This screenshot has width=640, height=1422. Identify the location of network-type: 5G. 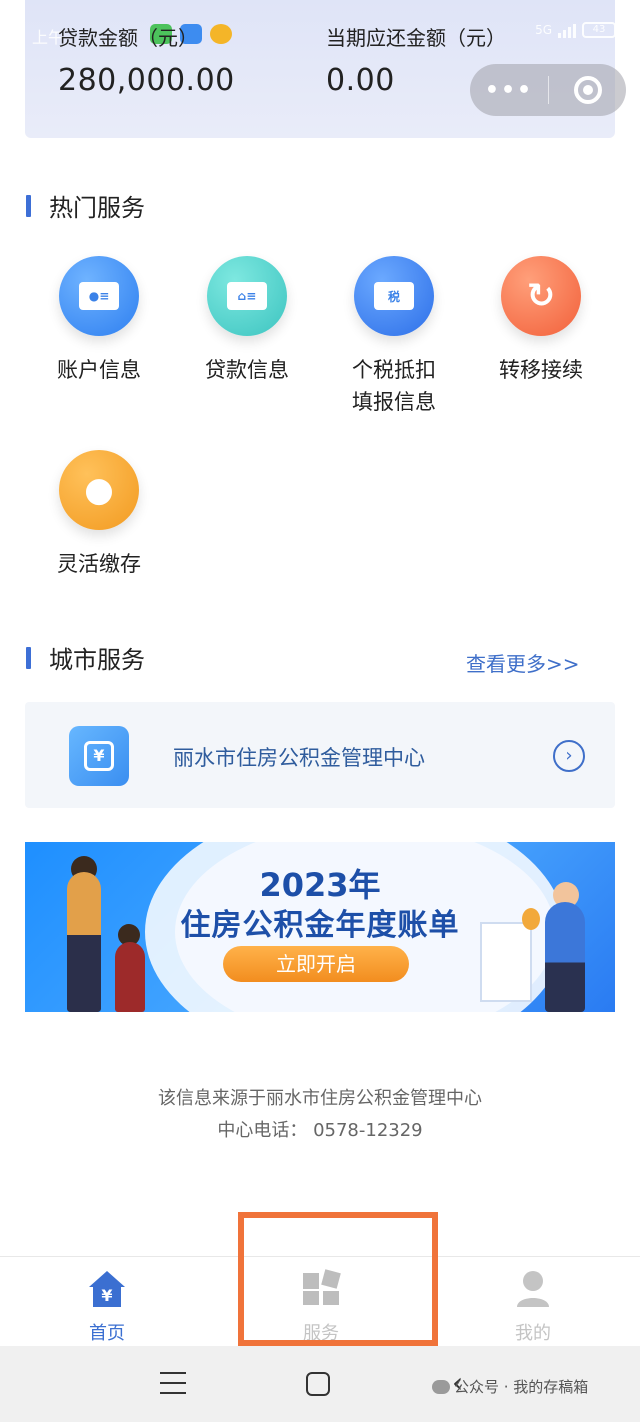
(543, 30).